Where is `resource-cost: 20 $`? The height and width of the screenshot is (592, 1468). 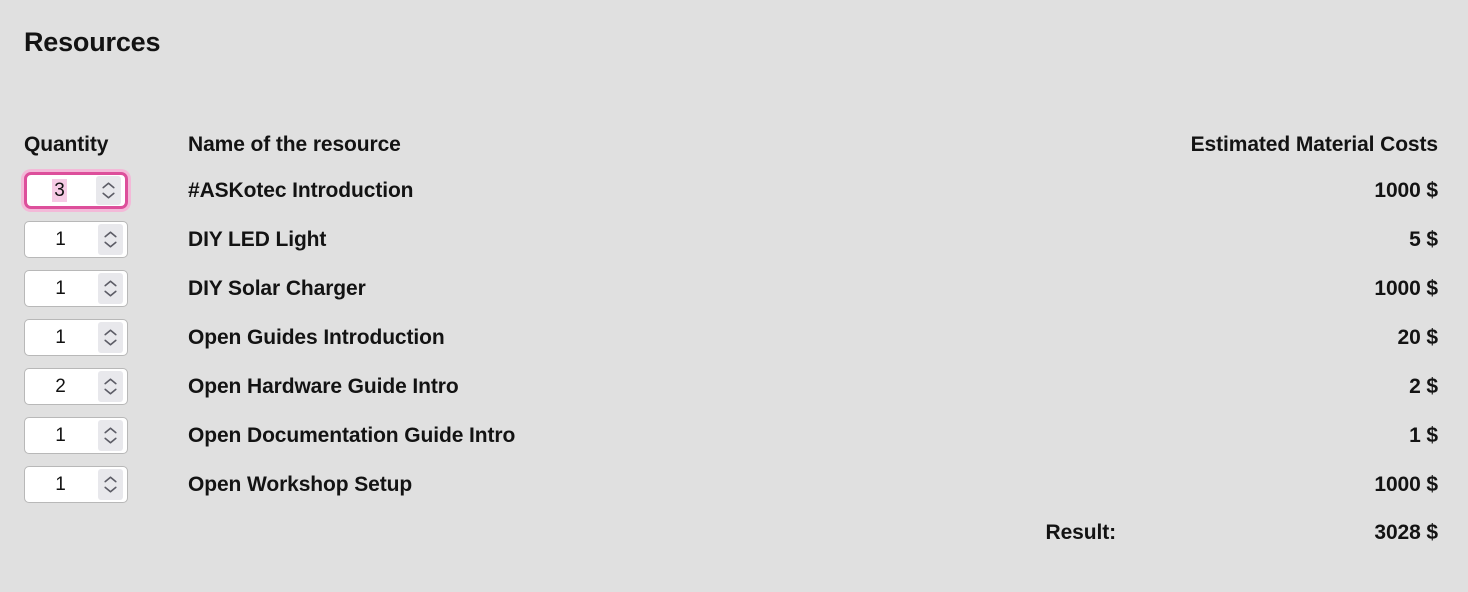
resource-cost: 20 $ is located at coordinates (1418, 337).